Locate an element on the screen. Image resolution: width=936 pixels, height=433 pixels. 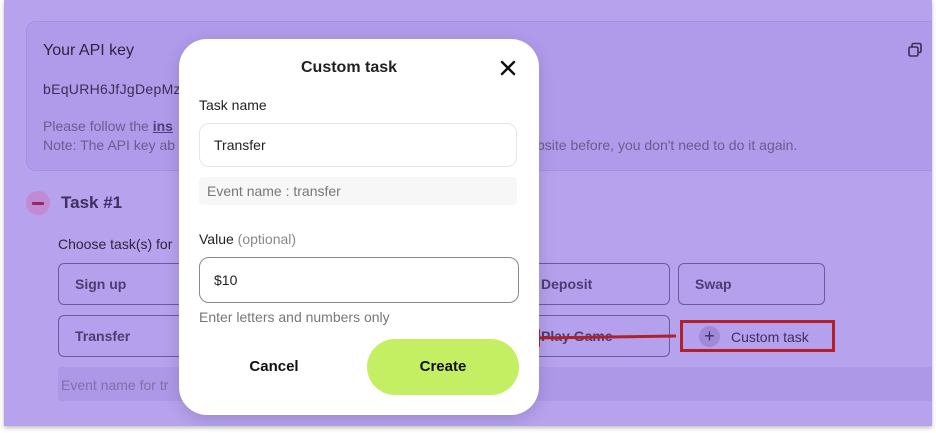
custom-task-button: + Custom task is located at coordinates (757, 336).